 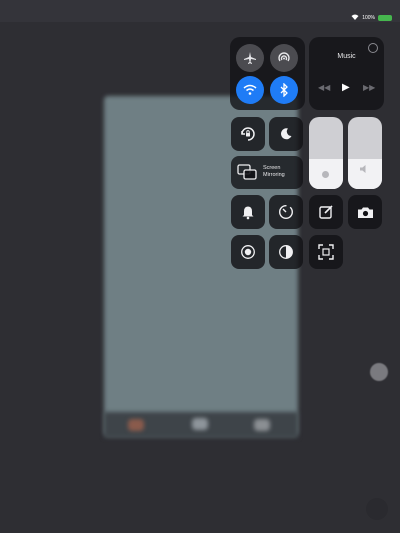 I want to click on timer-button, so click(x=286, y=212).